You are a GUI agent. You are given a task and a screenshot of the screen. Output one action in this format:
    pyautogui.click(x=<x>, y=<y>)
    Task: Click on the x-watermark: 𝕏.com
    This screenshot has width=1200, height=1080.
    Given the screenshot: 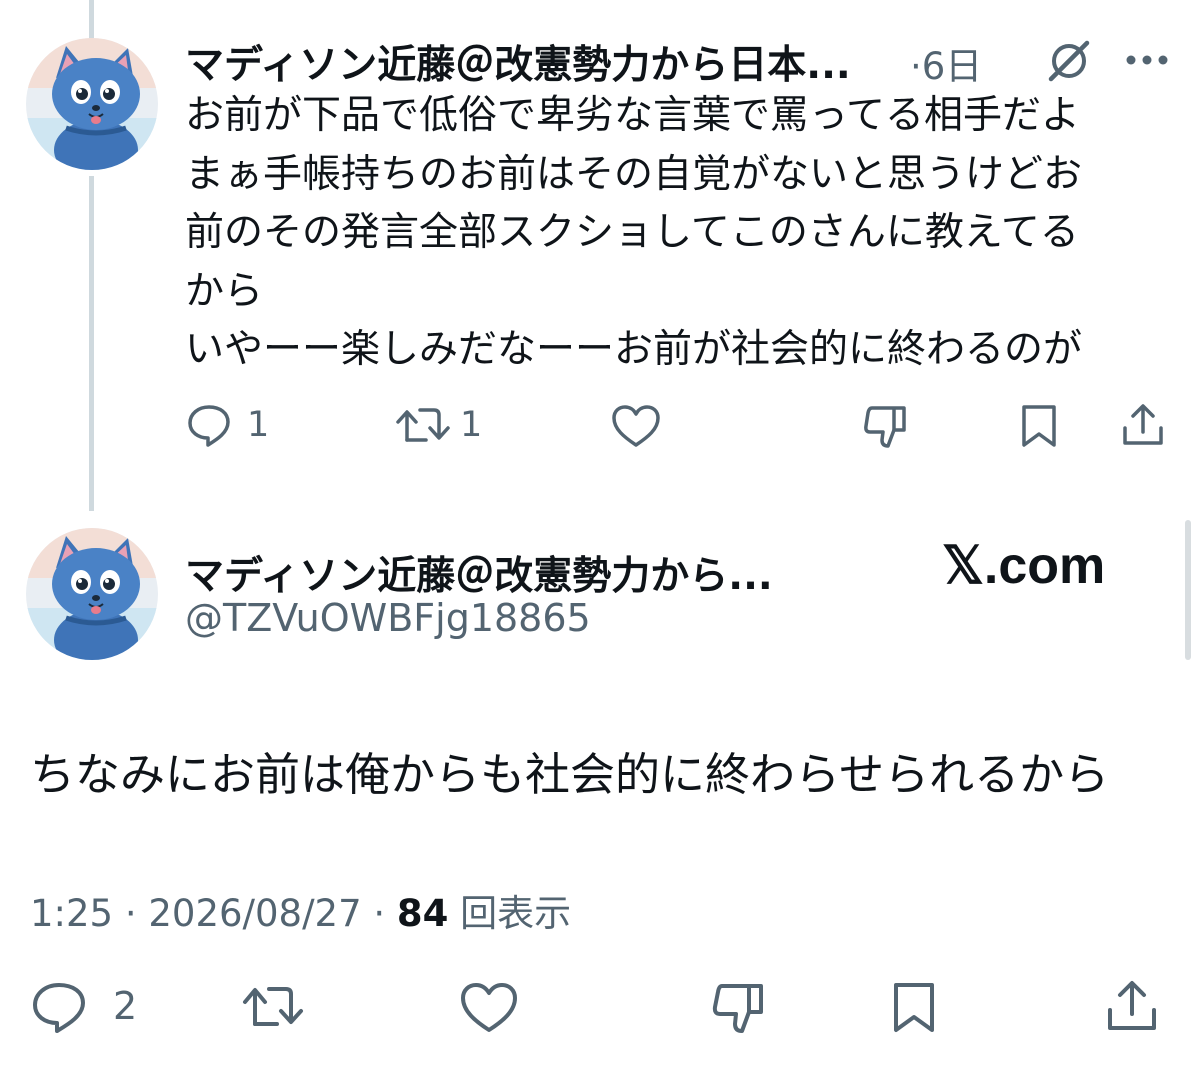 What is the action you would take?
    pyautogui.click(x=1024, y=566)
    